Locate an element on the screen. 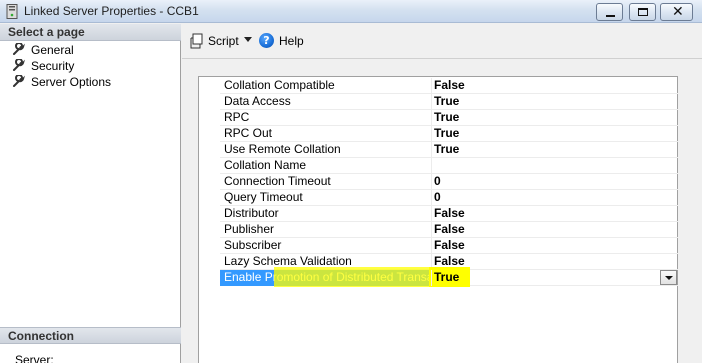 The image size is (702, 363). property-name: Distributor is located at coordinates (251, 213).